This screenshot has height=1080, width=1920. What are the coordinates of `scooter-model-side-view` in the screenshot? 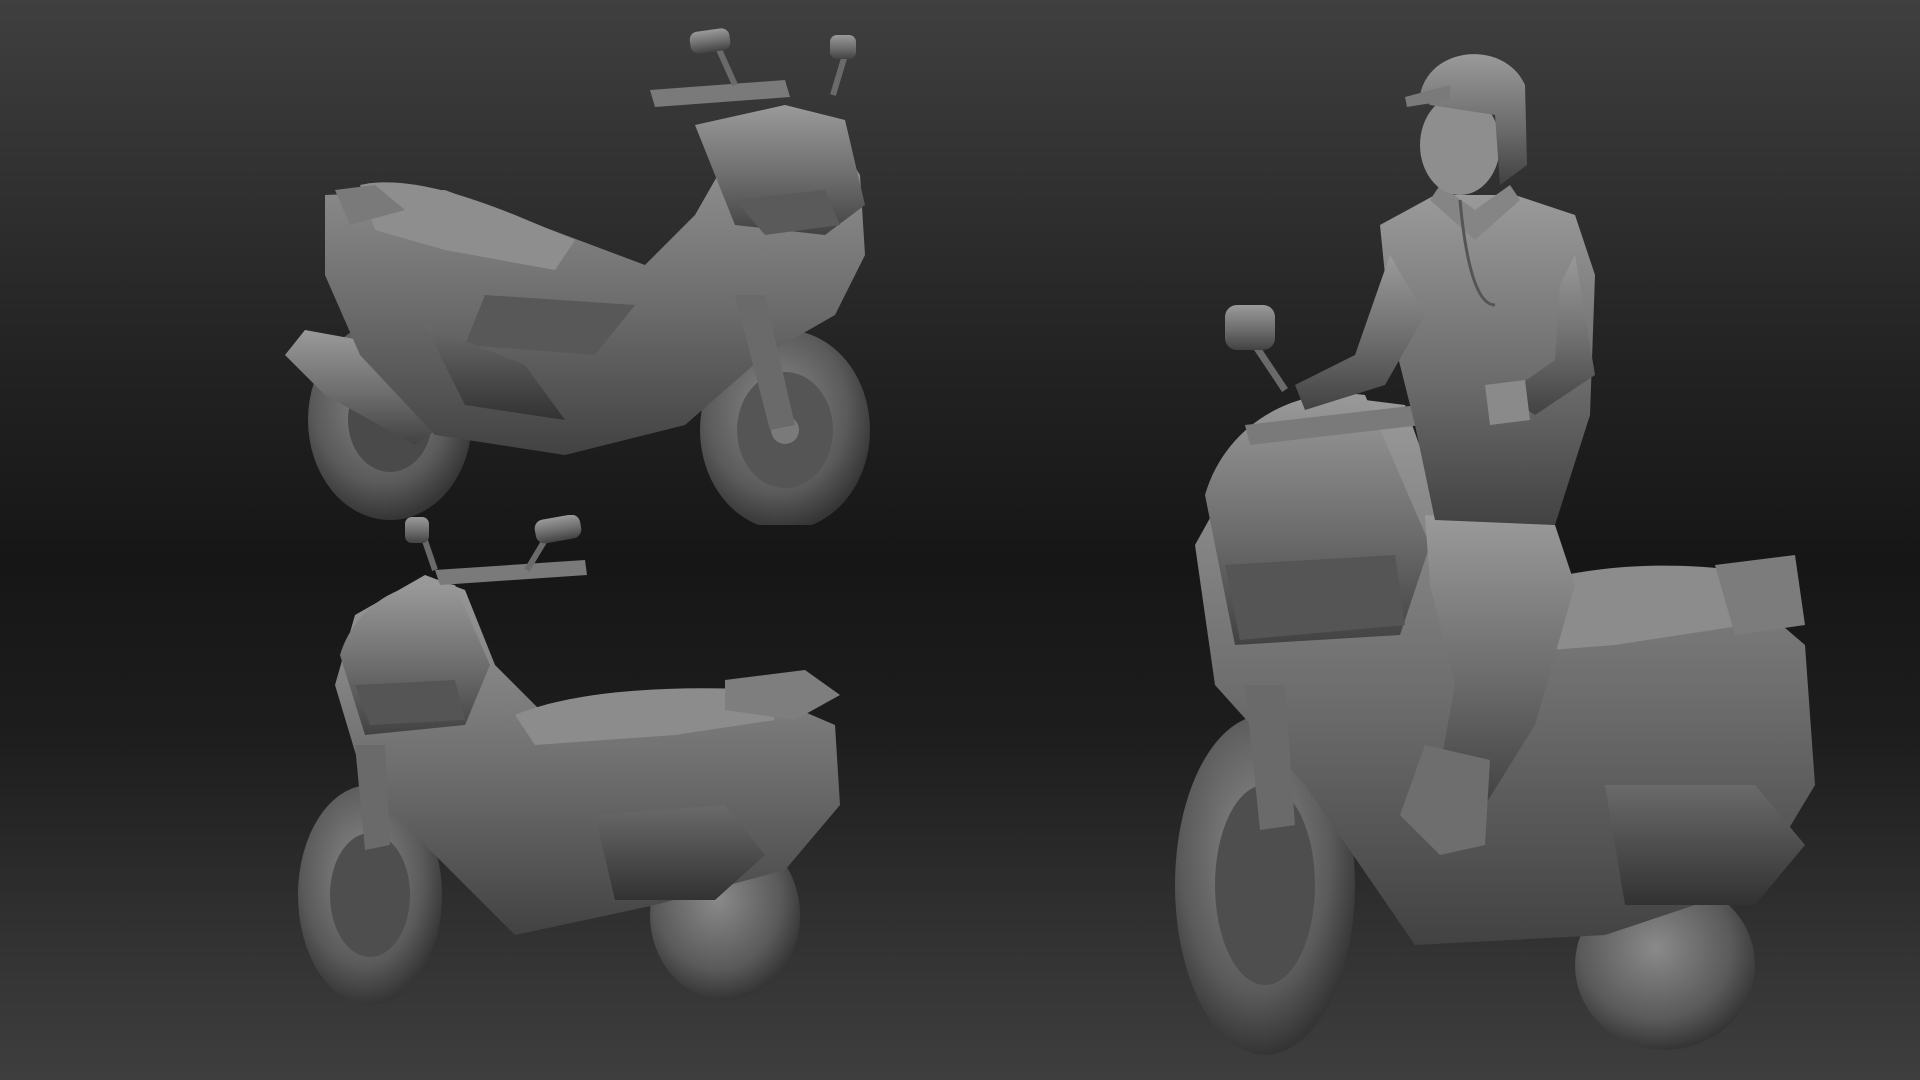 It's located at (577, 276).